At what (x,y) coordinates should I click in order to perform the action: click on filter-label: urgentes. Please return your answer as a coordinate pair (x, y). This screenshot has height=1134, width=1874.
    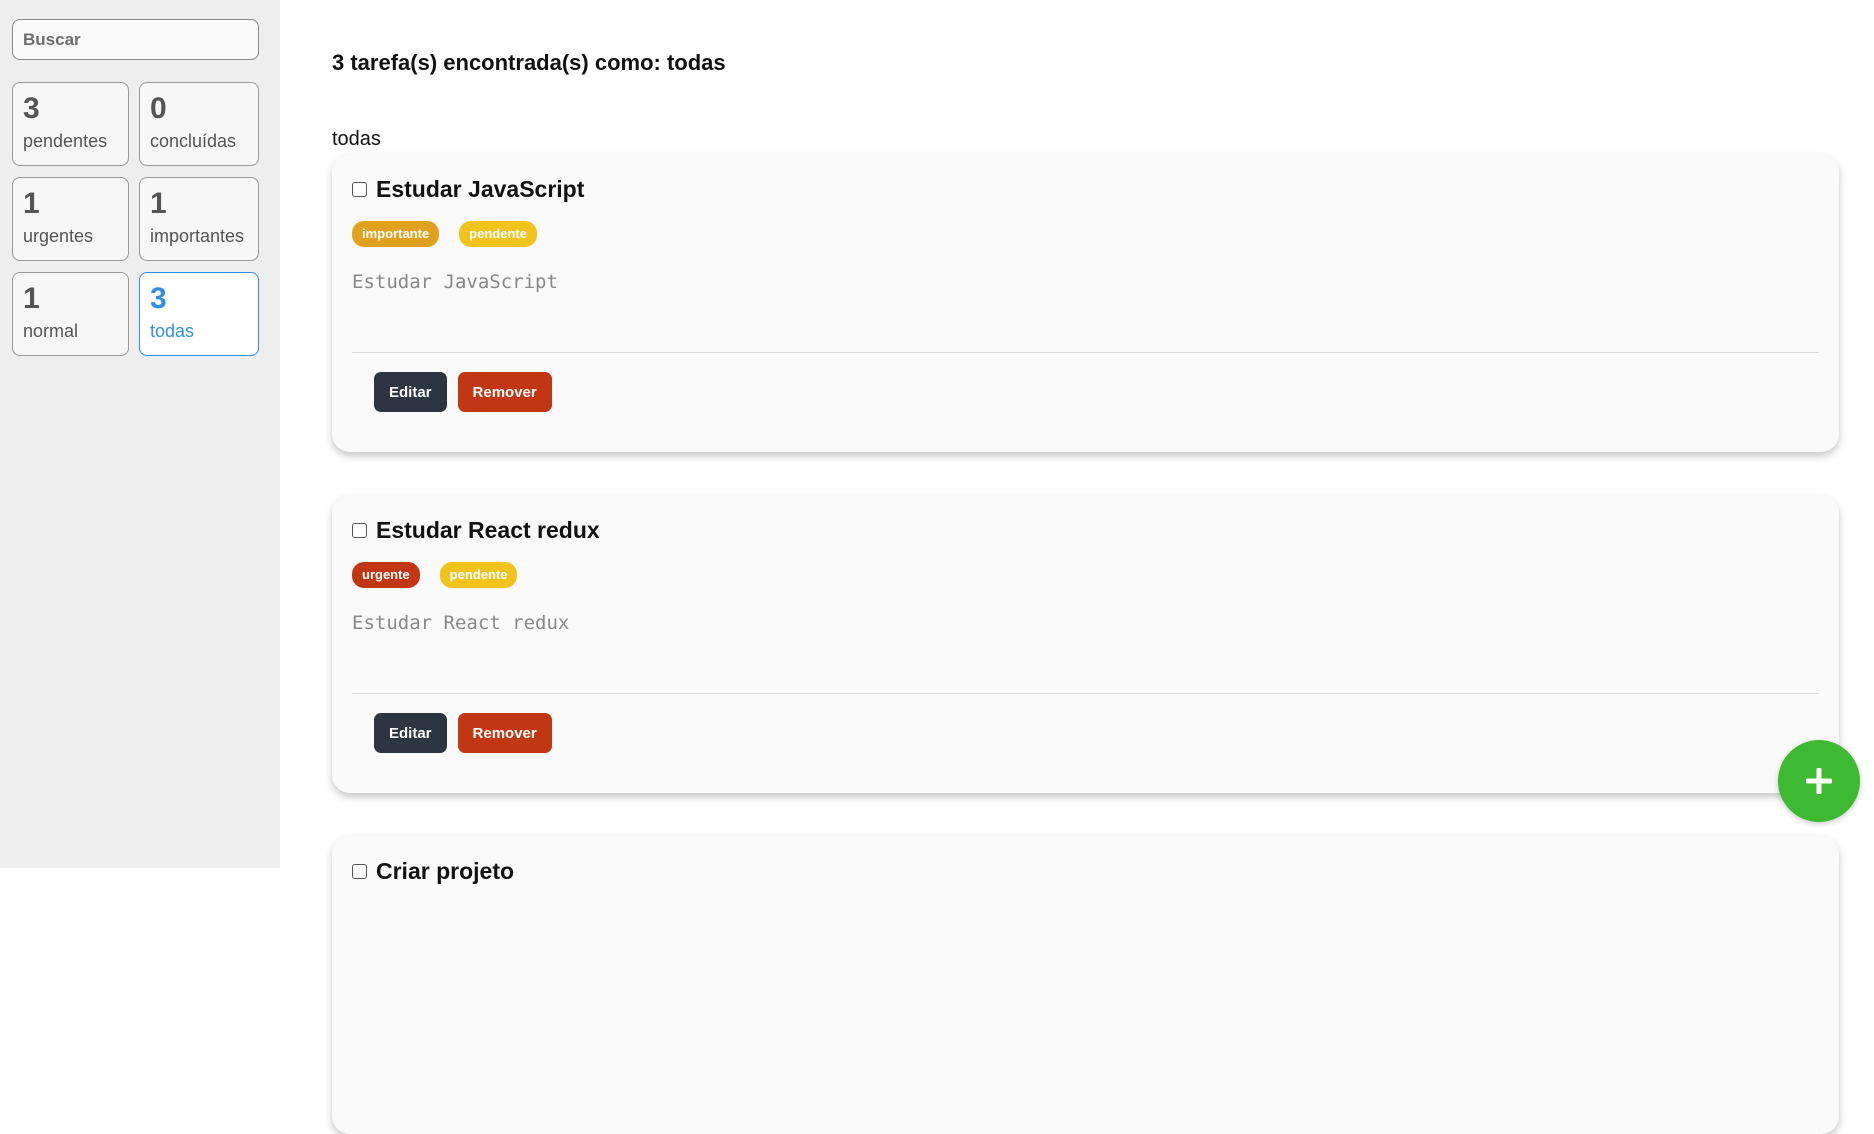
    Looking at the image, I should click on (58, 235).